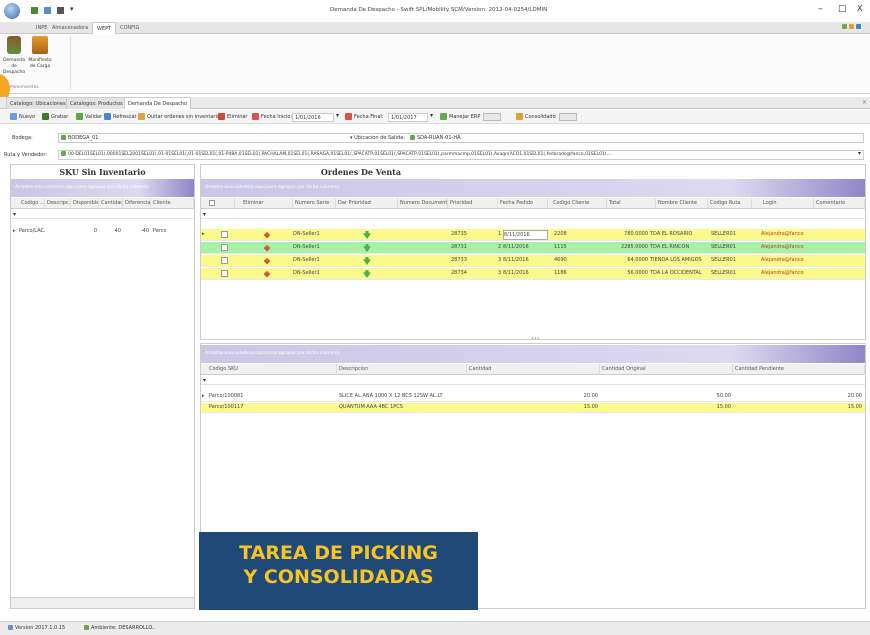  What do you see at coordinates (337, 115) in the screenshot?
I see `fecha-inicio-dropdown-icon: ▾` at bounding box center [337, 115].